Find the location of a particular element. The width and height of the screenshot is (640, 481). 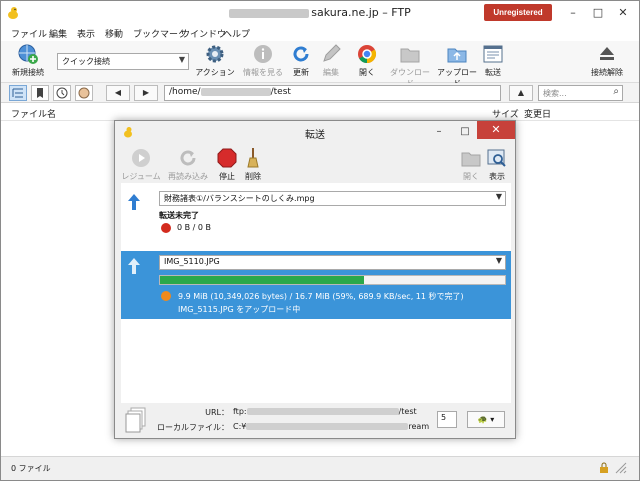

url-blur-mask is located at coordinates (322, 411).